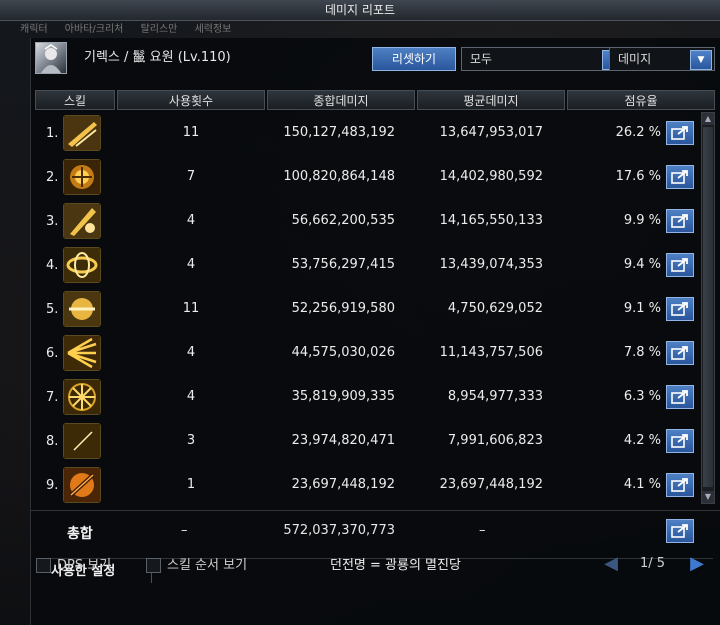 This screenshot has width=720, height=625. Describe the element at coordinates (52, 353) in the screenshot. I see `row-rank: 6.` at that location.